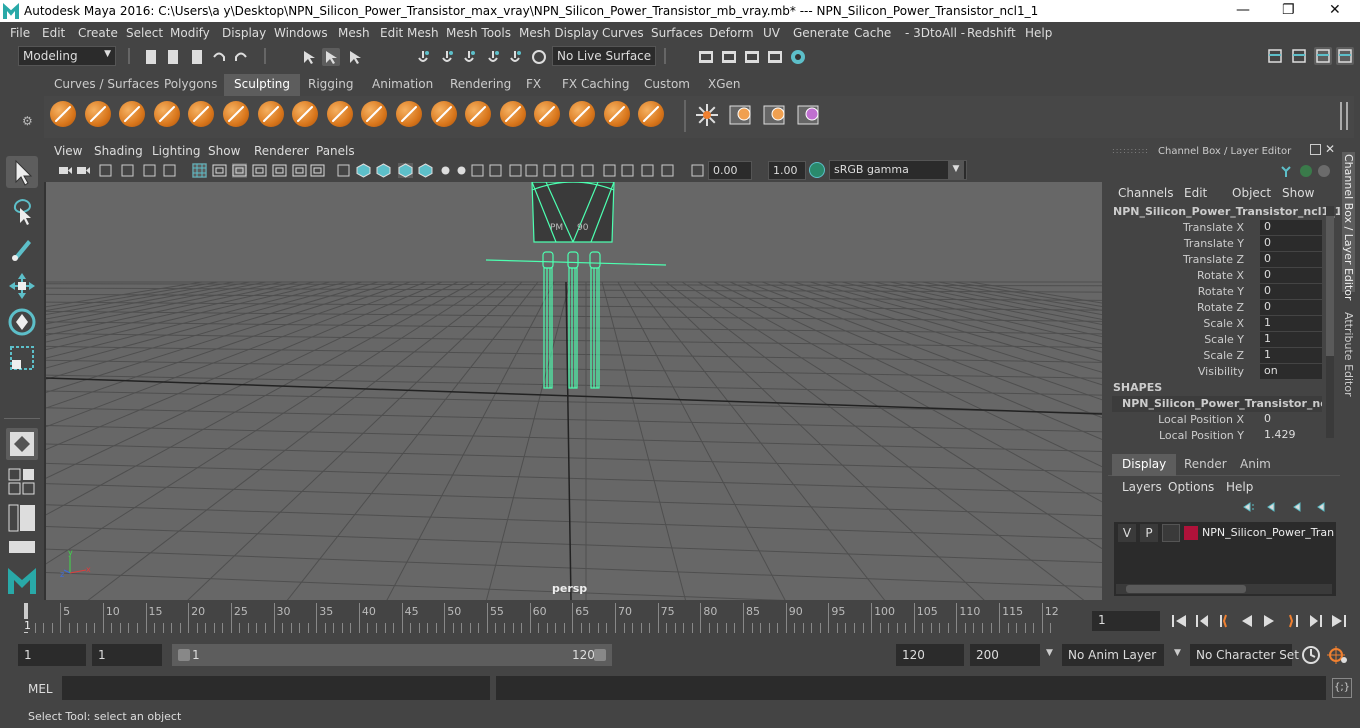  Describe the element at coordinates (817, 170) in the screenshot. I see `color-management-icon` at that location.